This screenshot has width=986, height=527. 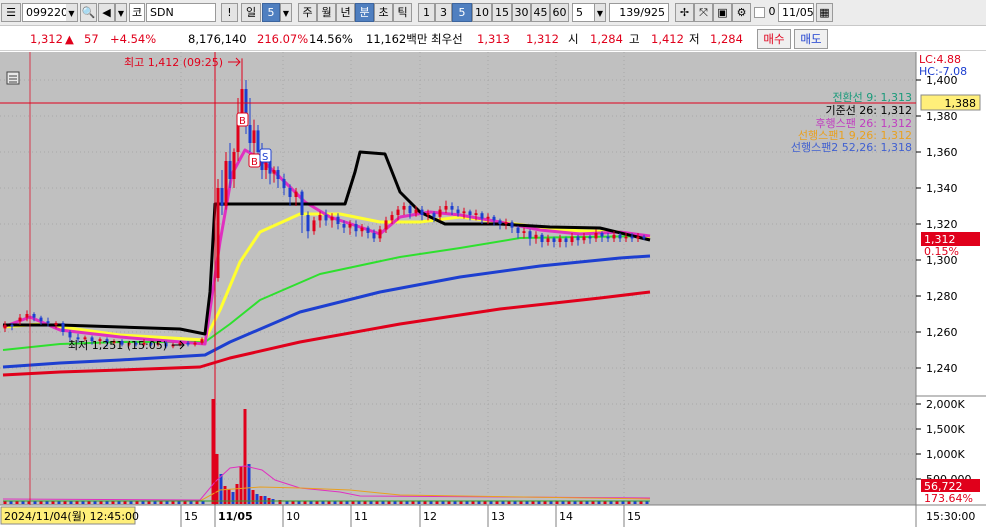 I want to click on sound-icon: ◀, so click(x=106, y=12).